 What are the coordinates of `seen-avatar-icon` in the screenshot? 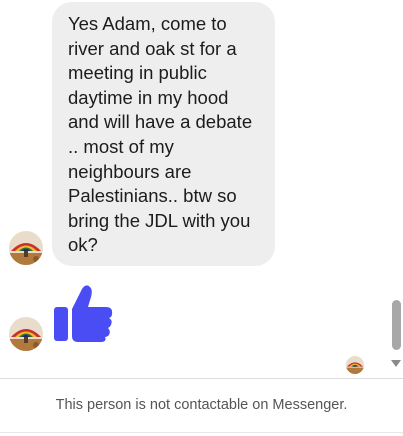 It's located at (355, 365).